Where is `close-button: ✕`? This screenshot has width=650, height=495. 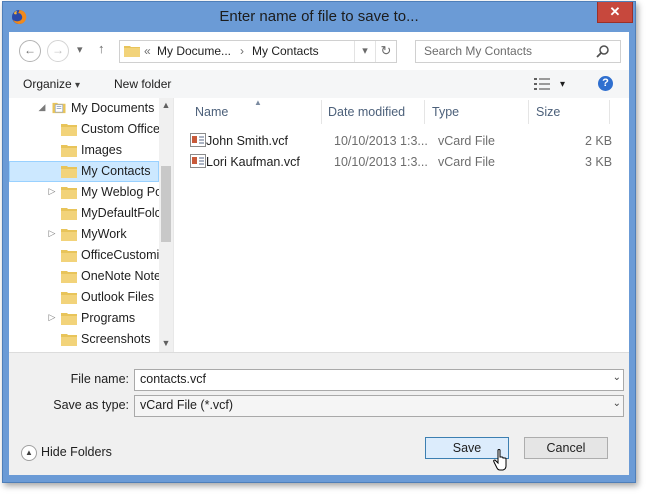
close-button: ✕ is located at coordinates (615, 12).